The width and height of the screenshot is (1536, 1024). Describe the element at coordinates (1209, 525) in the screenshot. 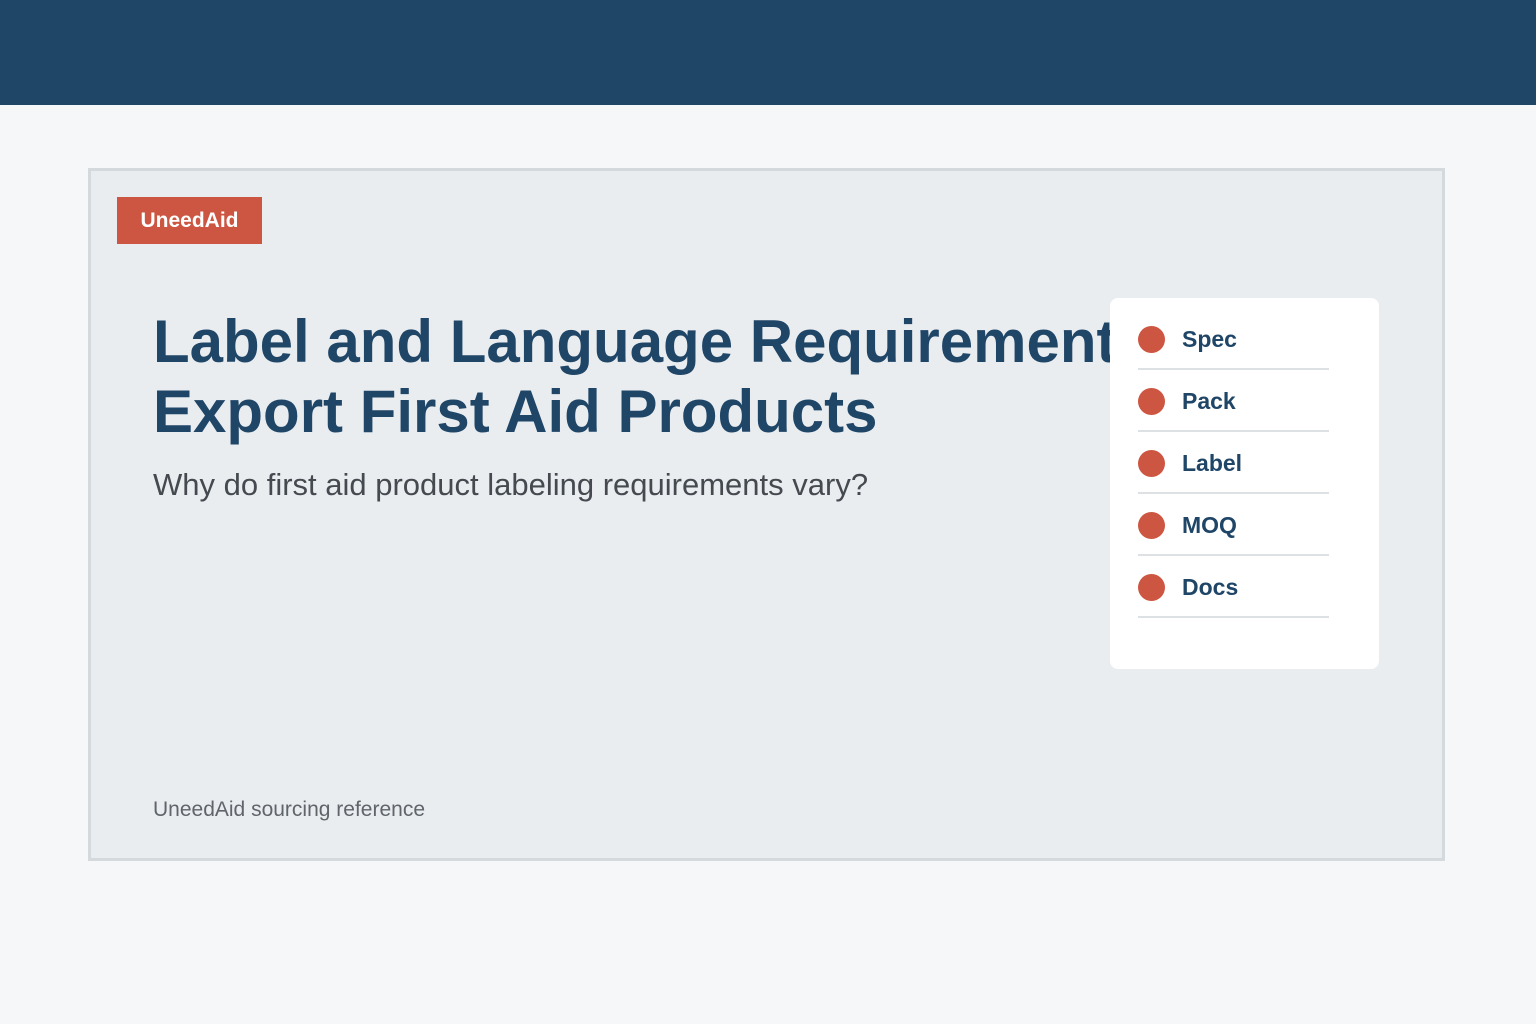

I see `topic-item-label: MOQ` at that location.